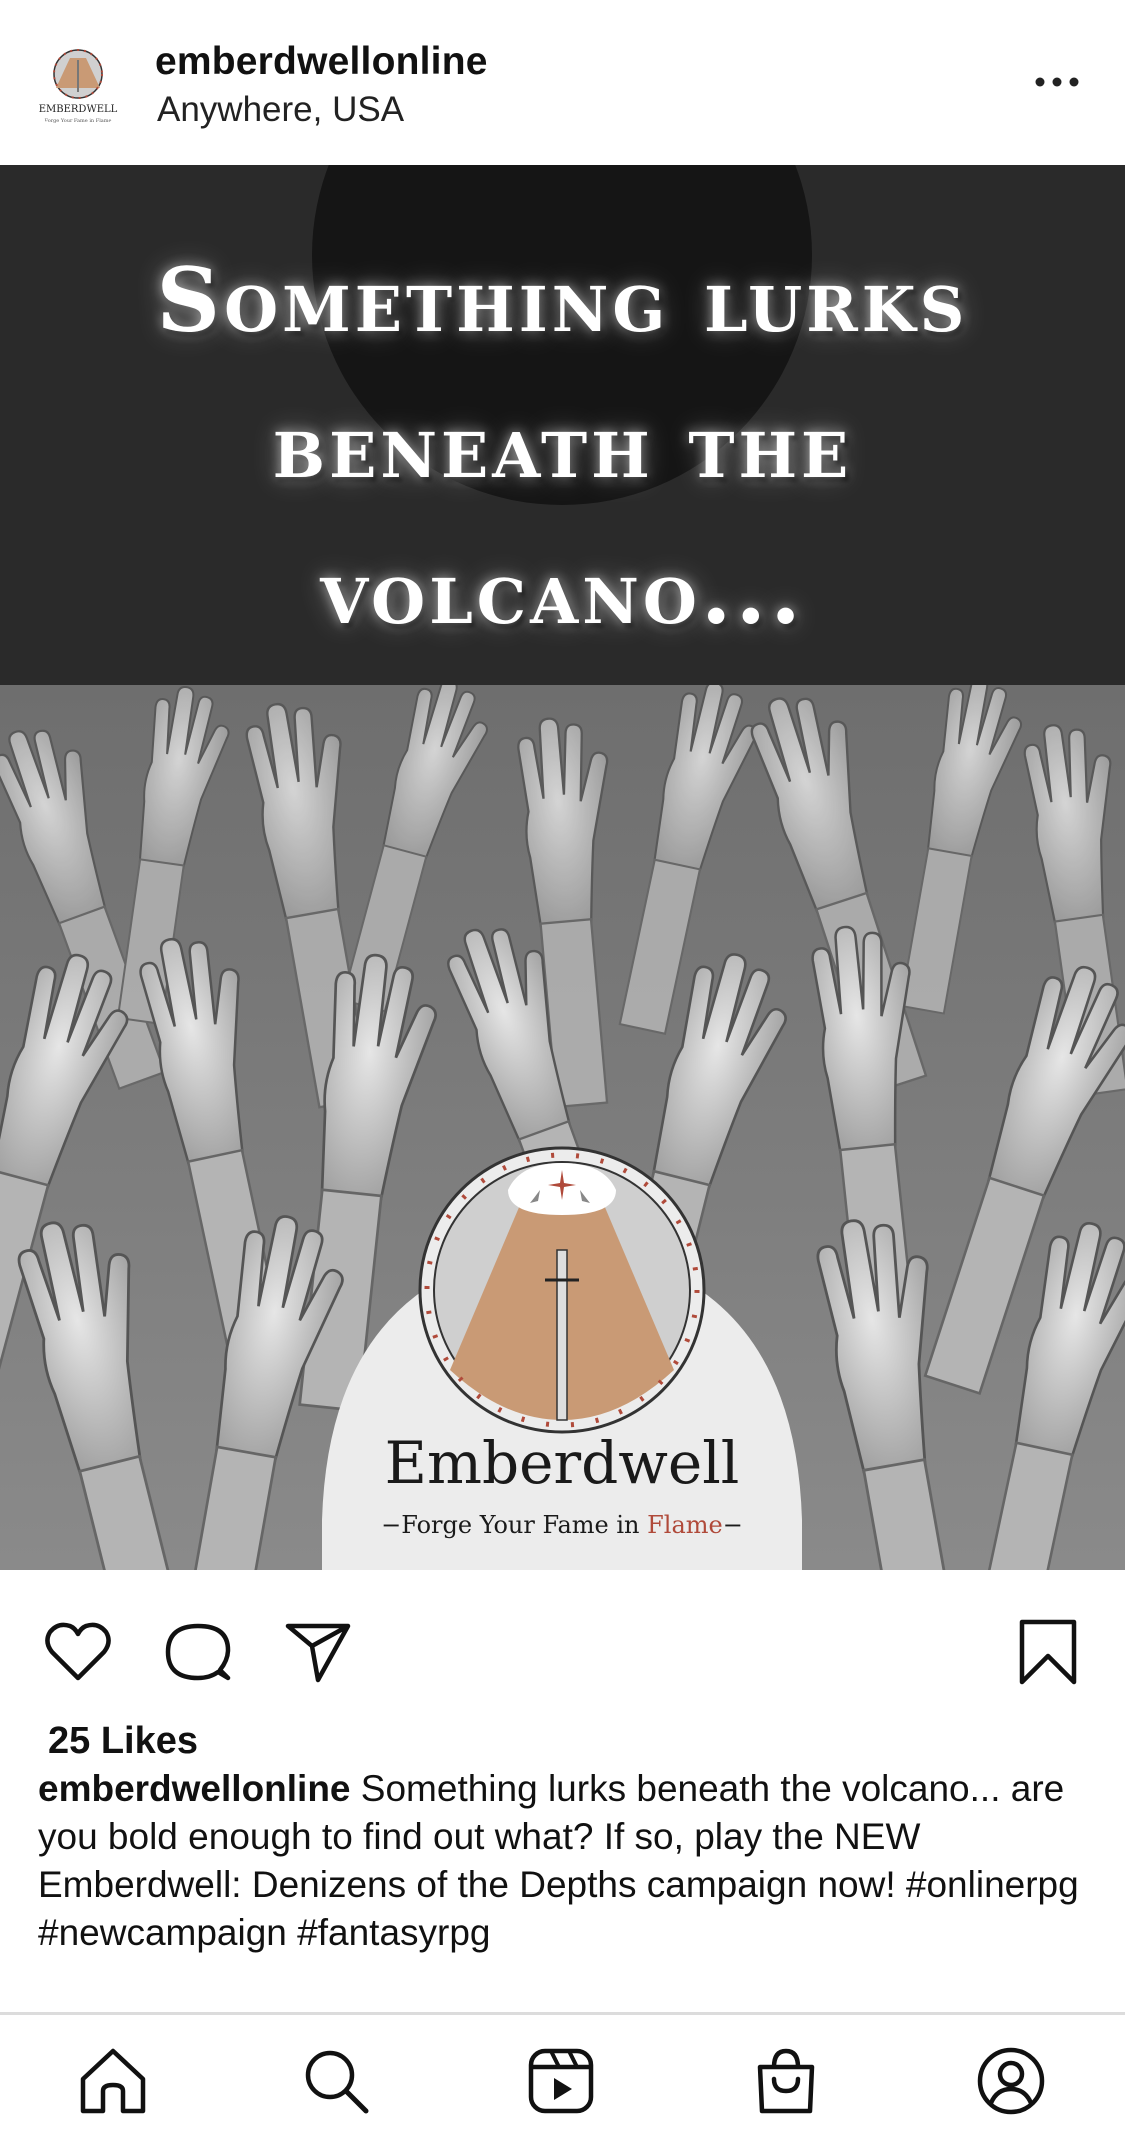 The width and height of the screenshot is (1125, 2144). What do you see at coordinates (1011, 2081) in the screenshot?
I see `profile-icon` at bounding box center [1011, 2081].